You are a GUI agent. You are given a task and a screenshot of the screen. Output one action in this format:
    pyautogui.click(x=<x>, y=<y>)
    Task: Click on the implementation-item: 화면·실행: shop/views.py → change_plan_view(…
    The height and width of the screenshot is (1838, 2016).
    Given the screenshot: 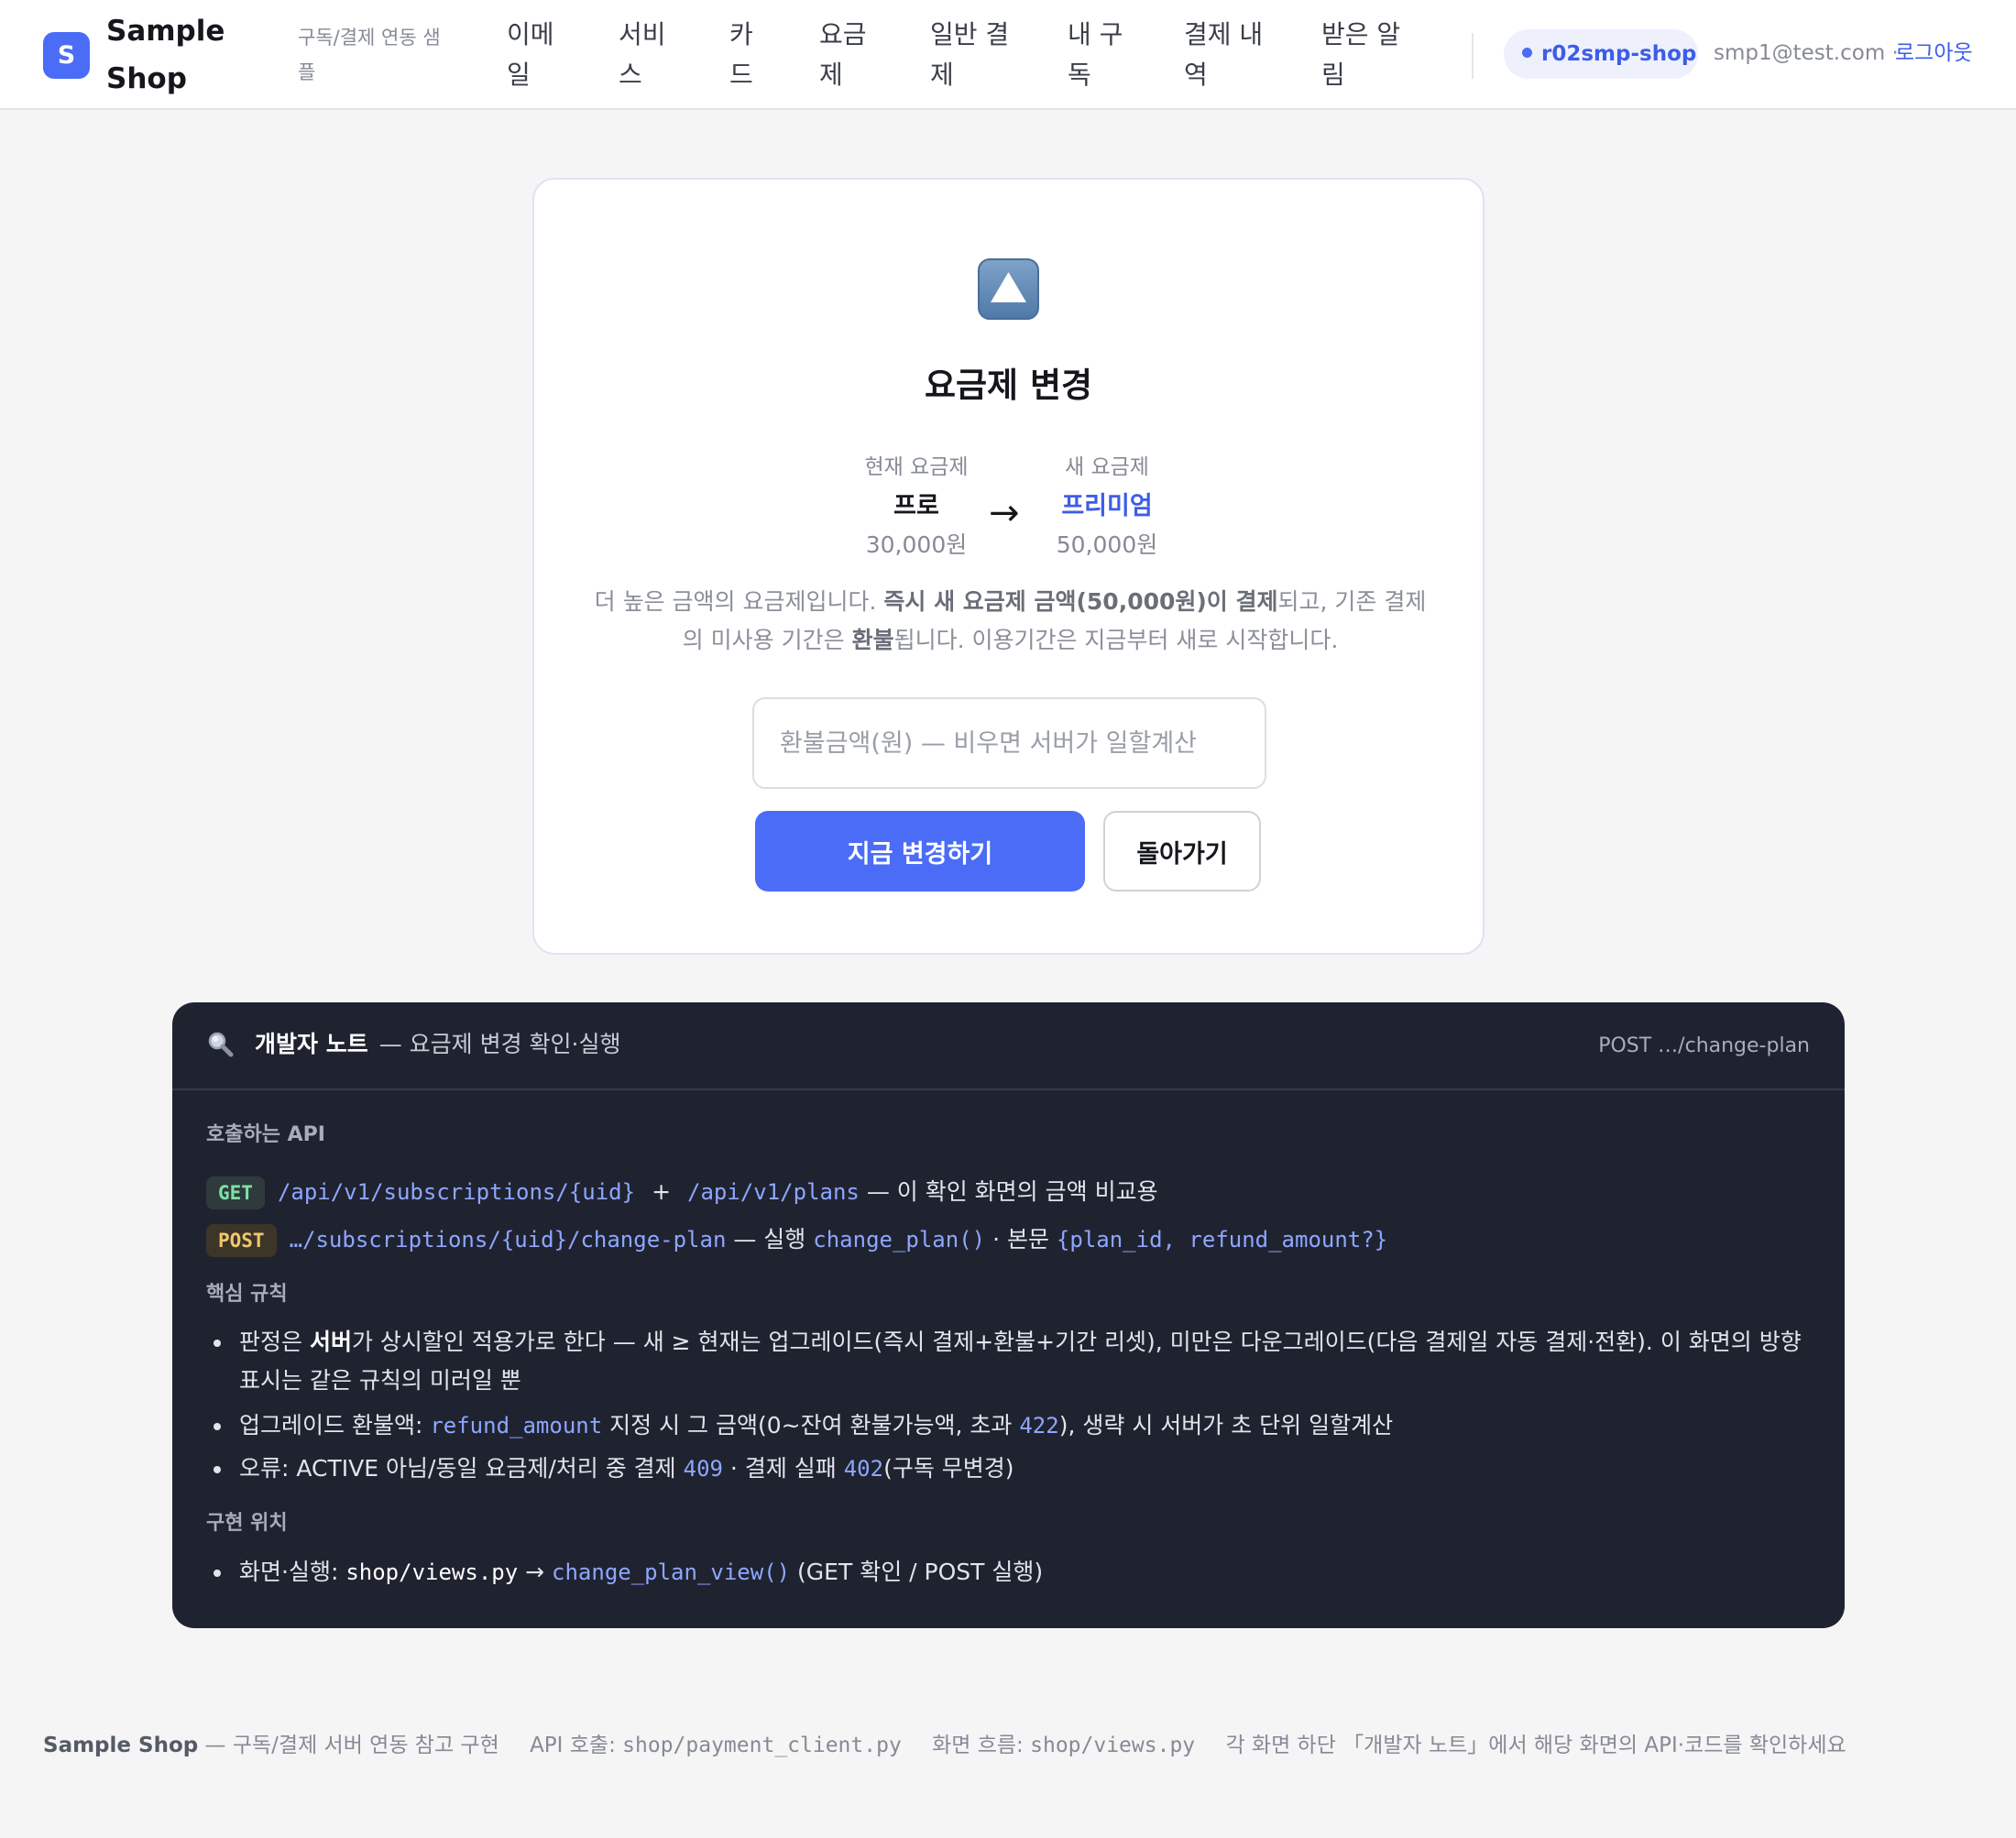 What is the action you would take?
    pyautogui.click(x=1012, y=1573)
    